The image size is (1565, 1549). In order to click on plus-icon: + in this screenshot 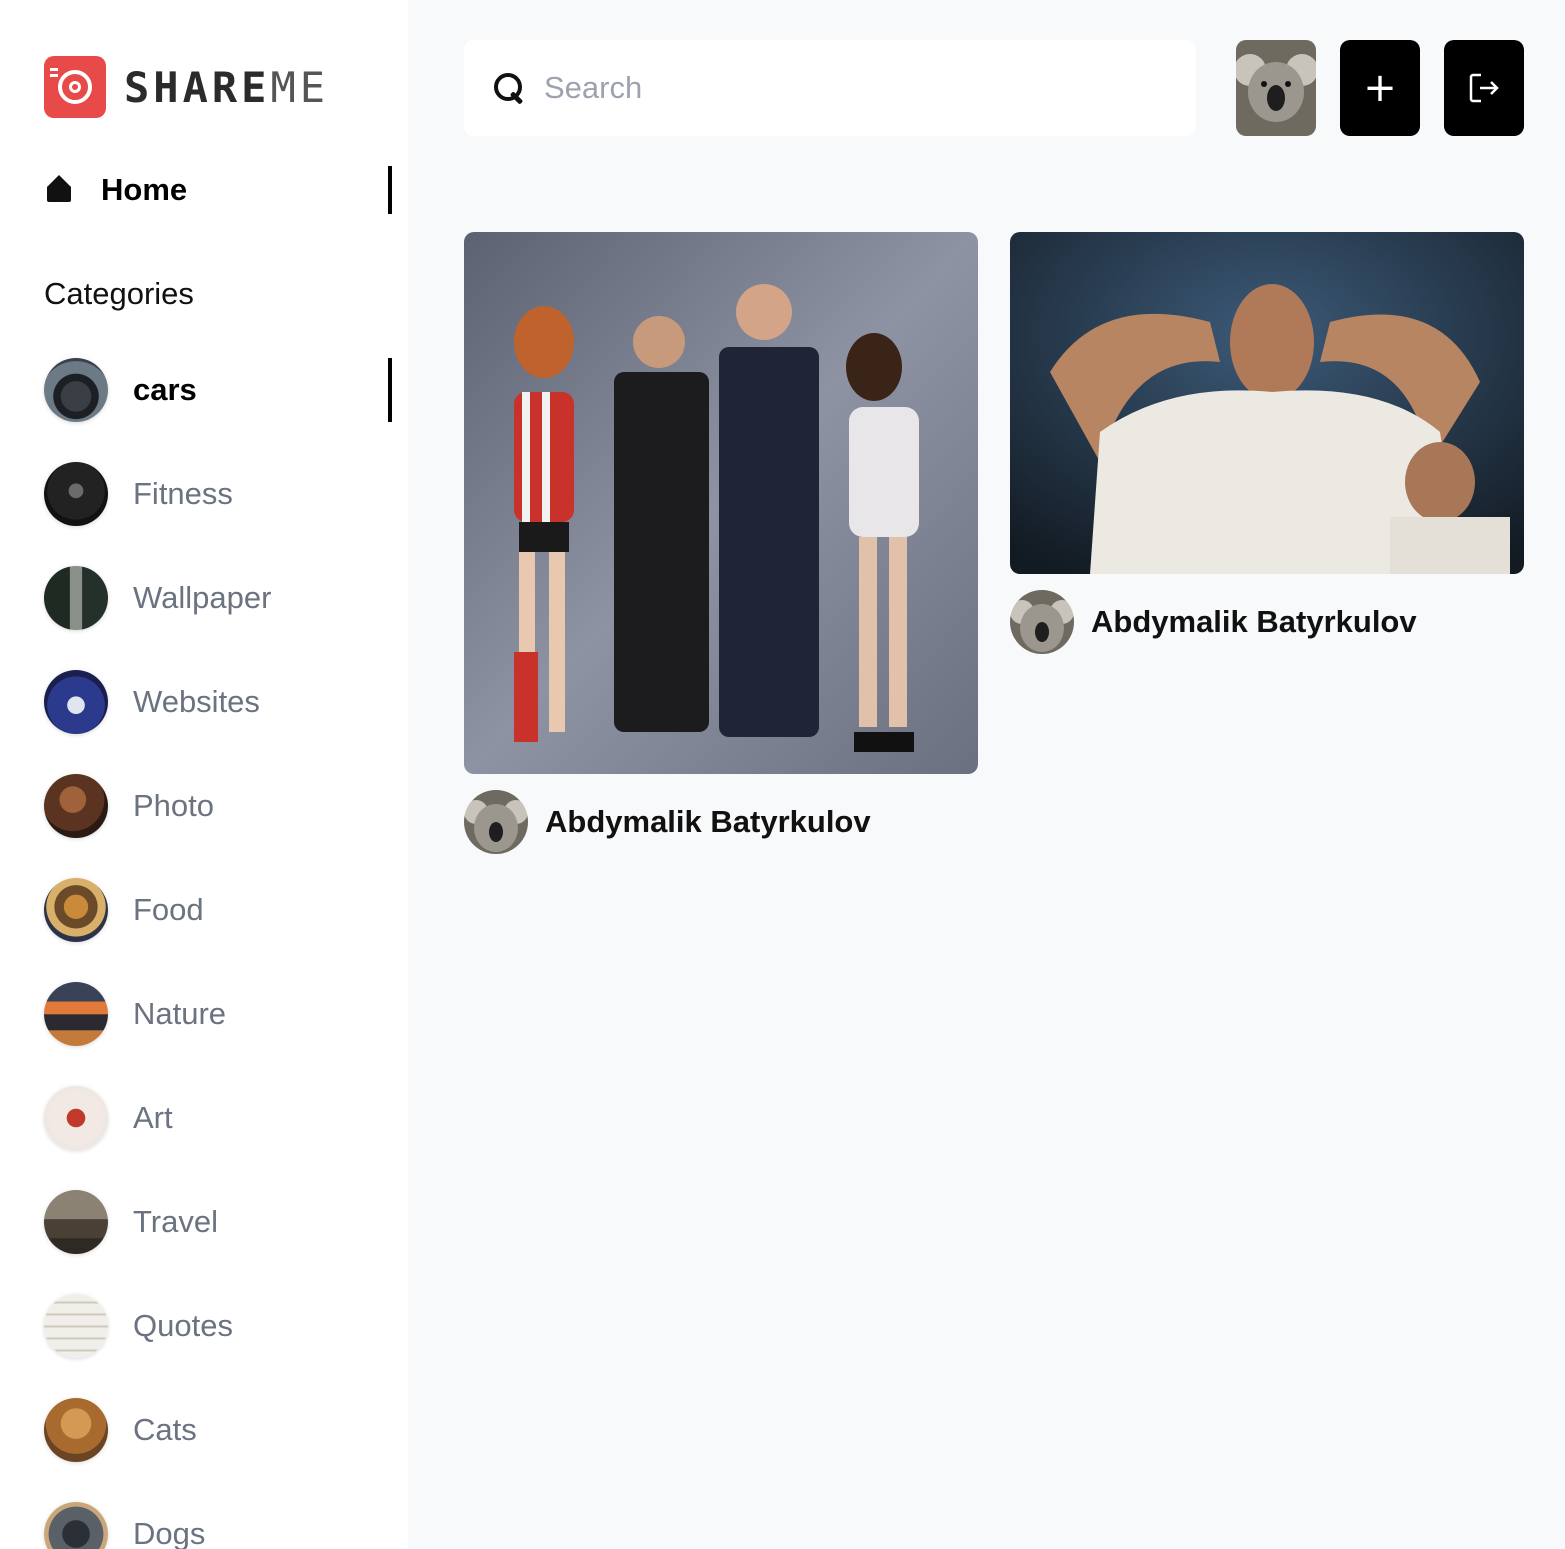, I will do `click(1380, 88)`.